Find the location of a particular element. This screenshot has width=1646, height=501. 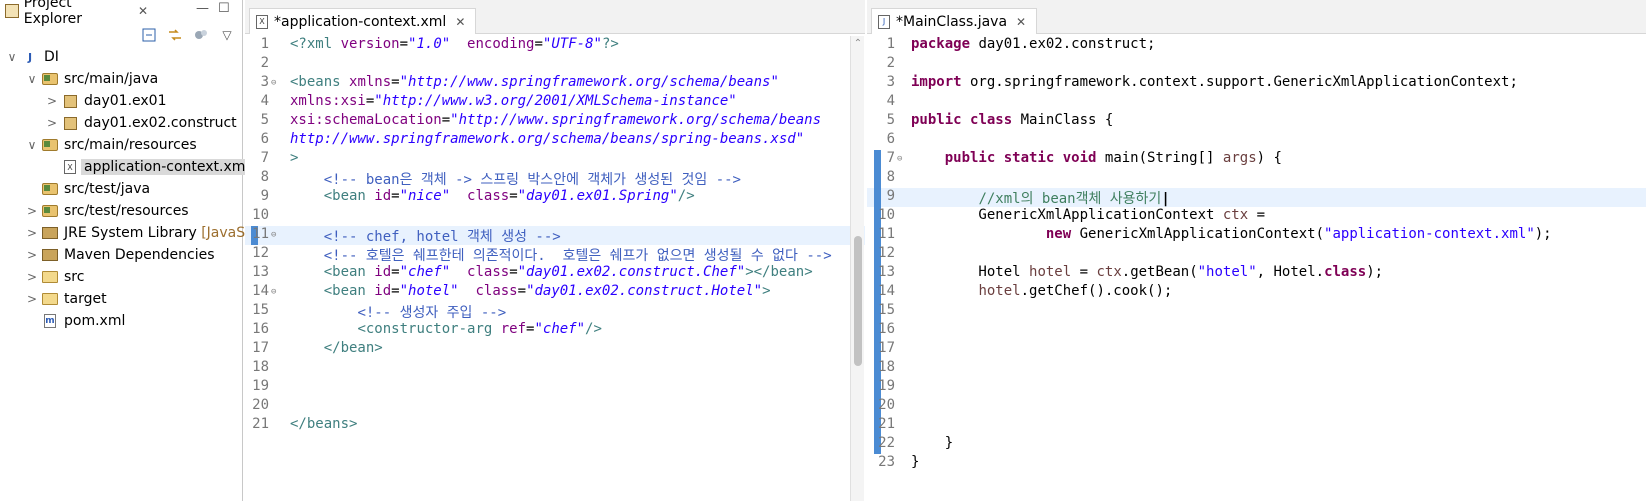

code-line: 15 is located at coordinates (1256, 311).